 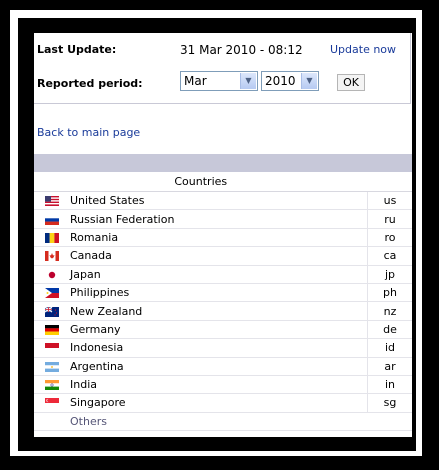 I want to click on update-now-link: Update now, so click(x=363, y=49).